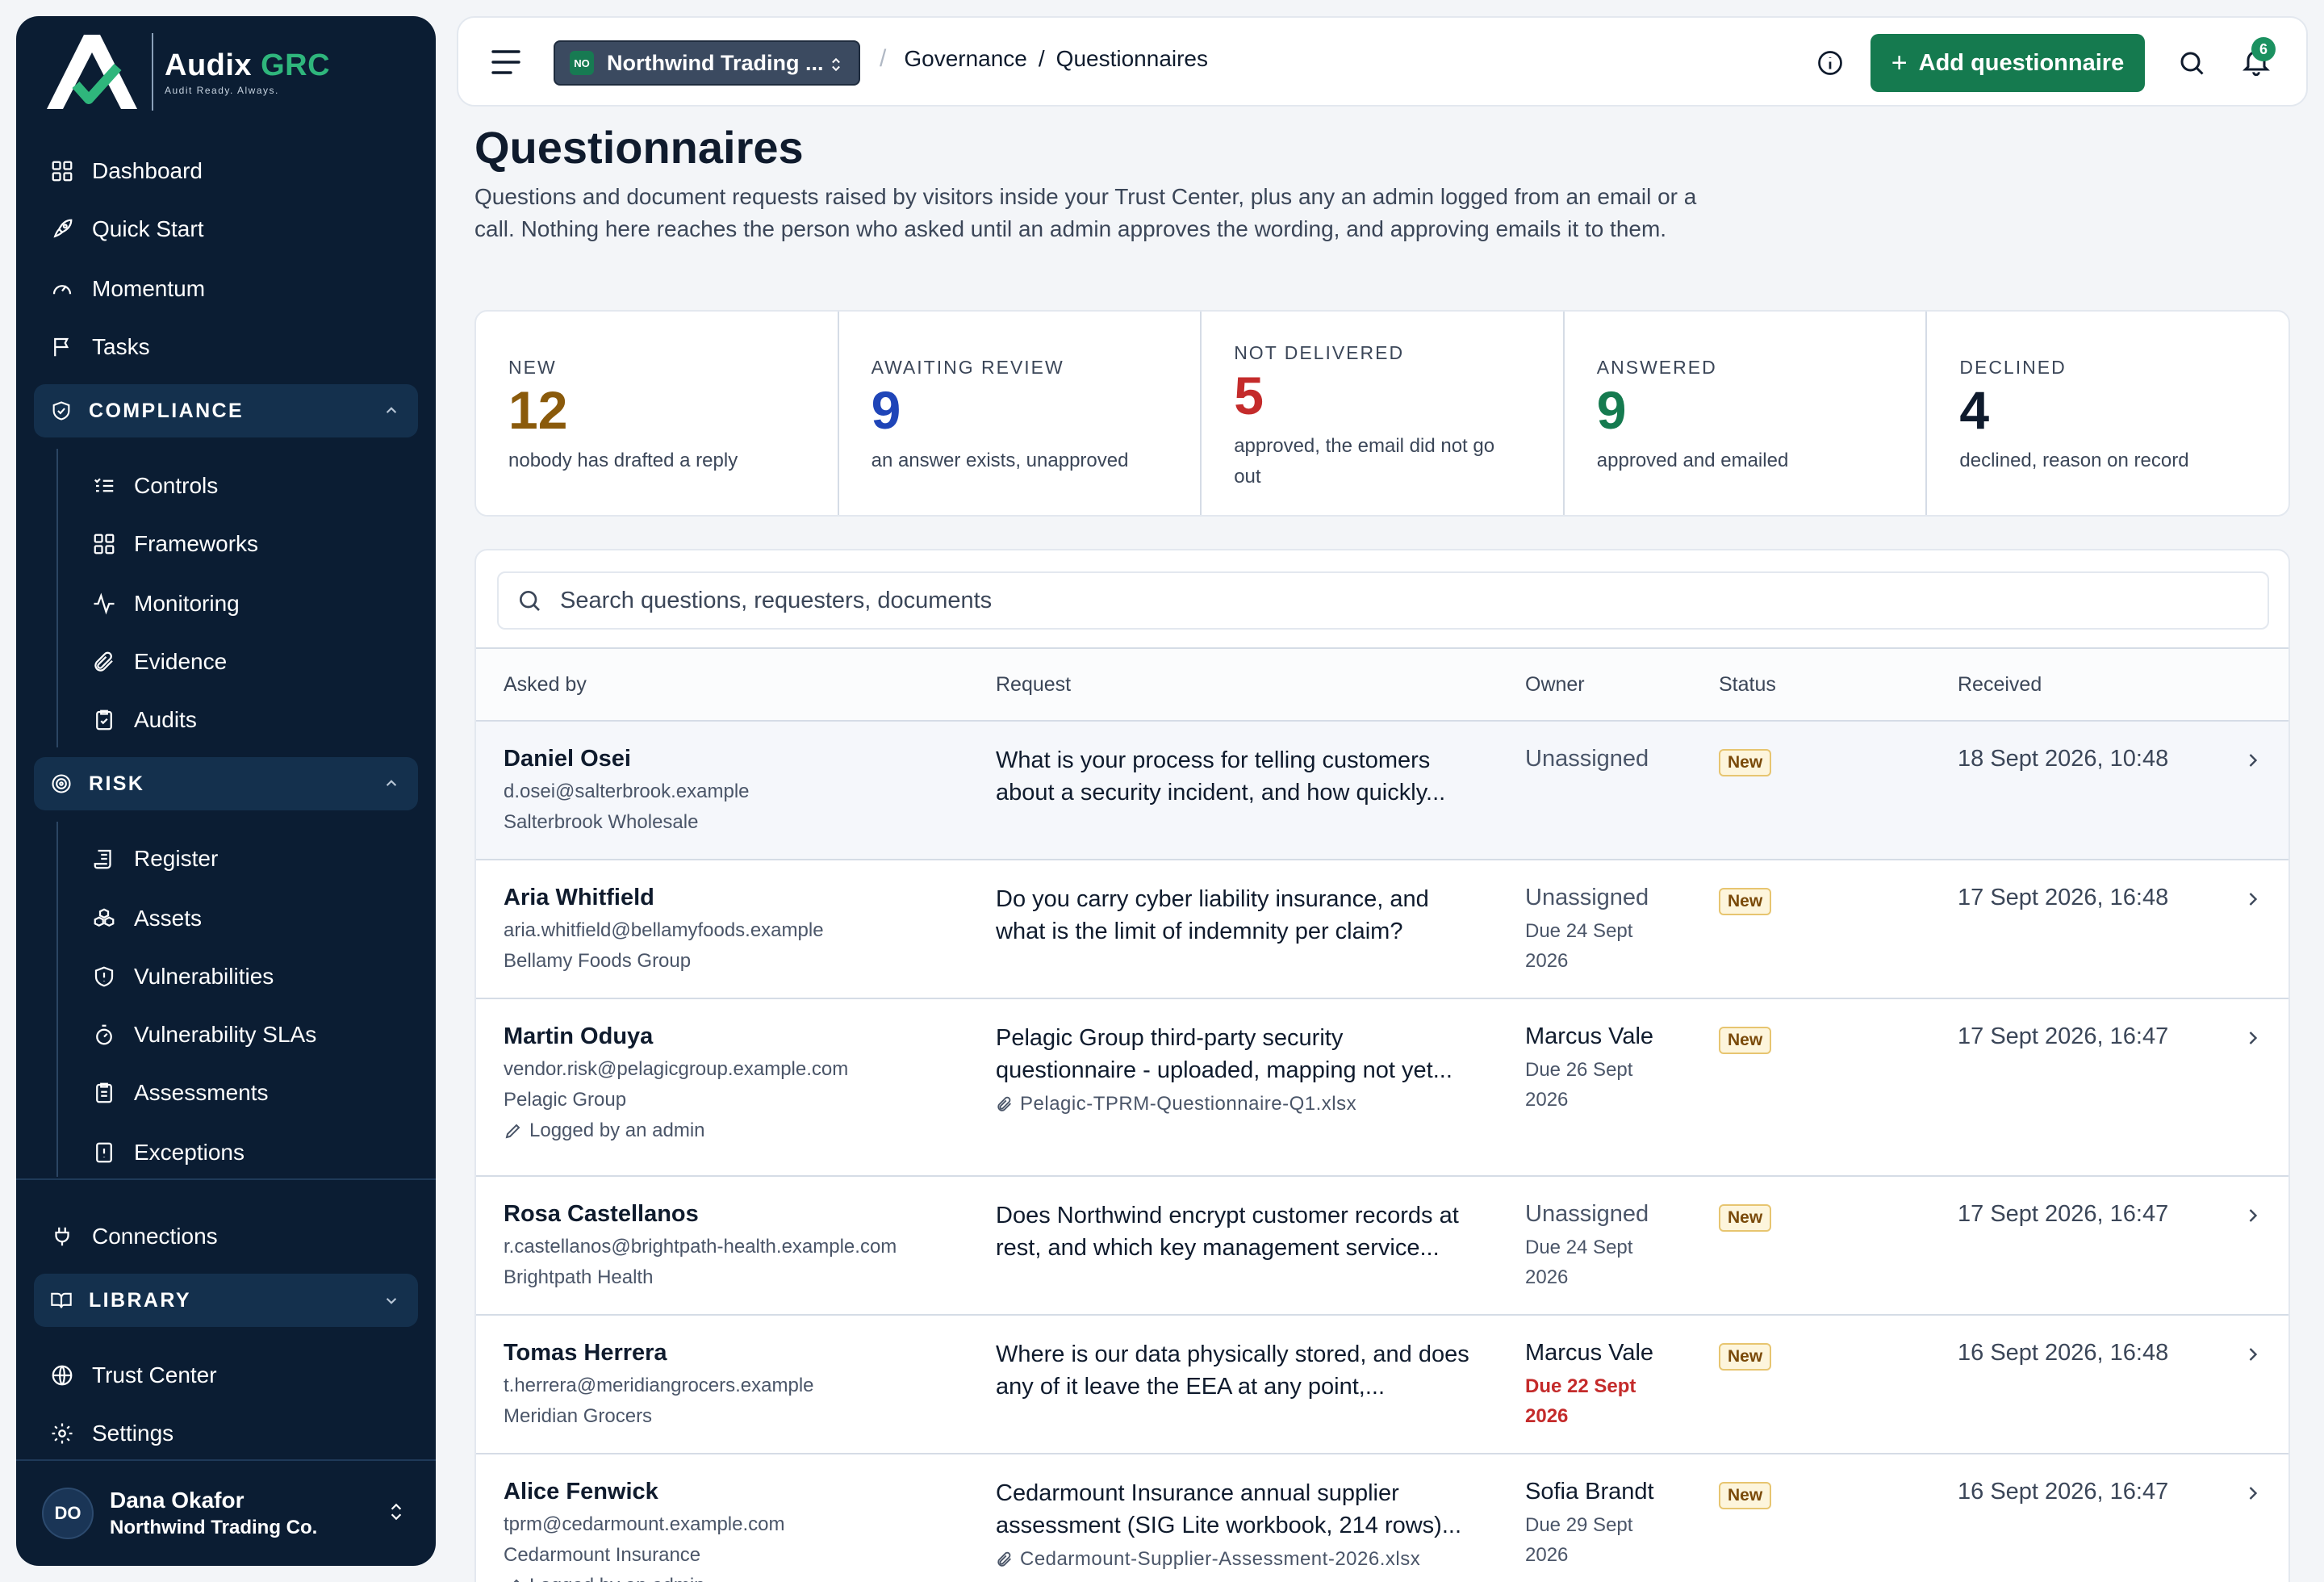 The height and width of the screenshot is (1582, 2324). Describe the element at coordinates (99, 347) in the screenshot. I see `sidebar-item-tasks: Tasks` at that location.